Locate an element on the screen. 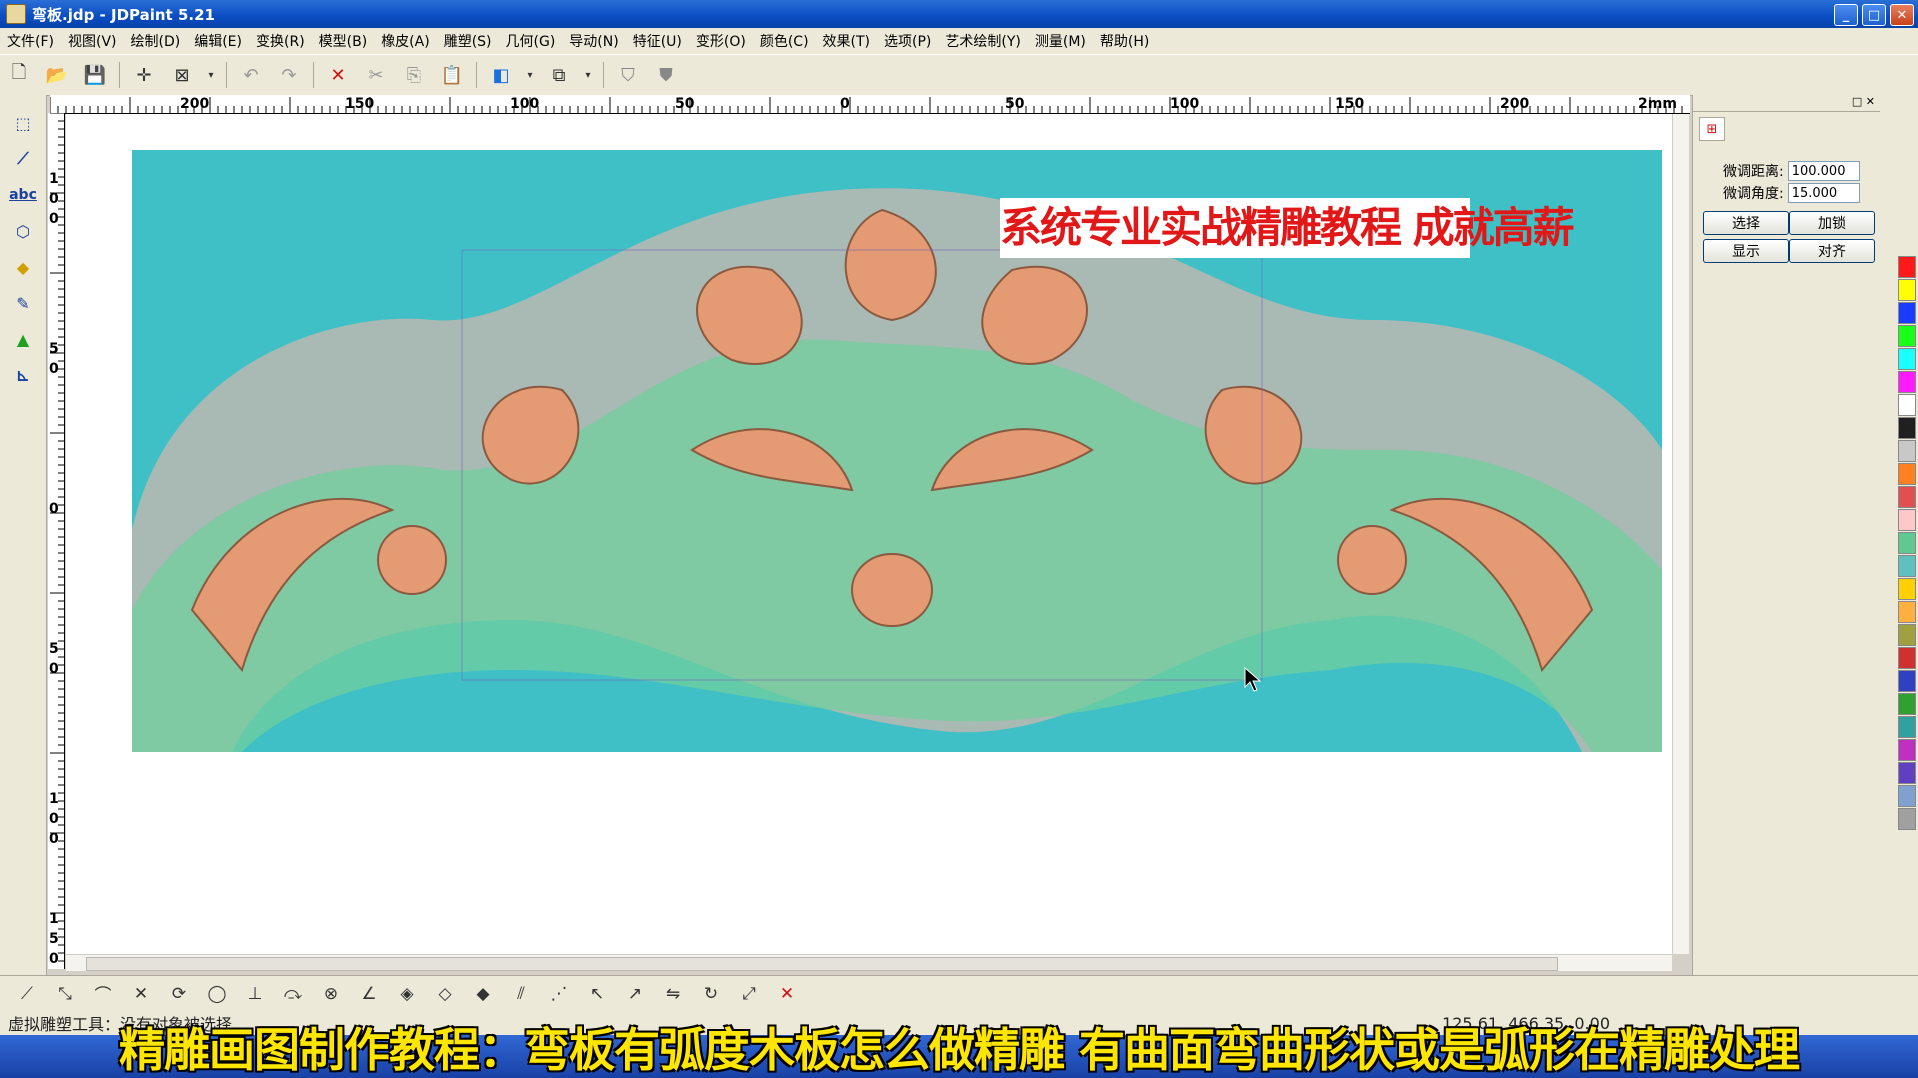 The image size is (1918, 1078). delete-node-icon: ✕ is located at coordinates (787, 994).